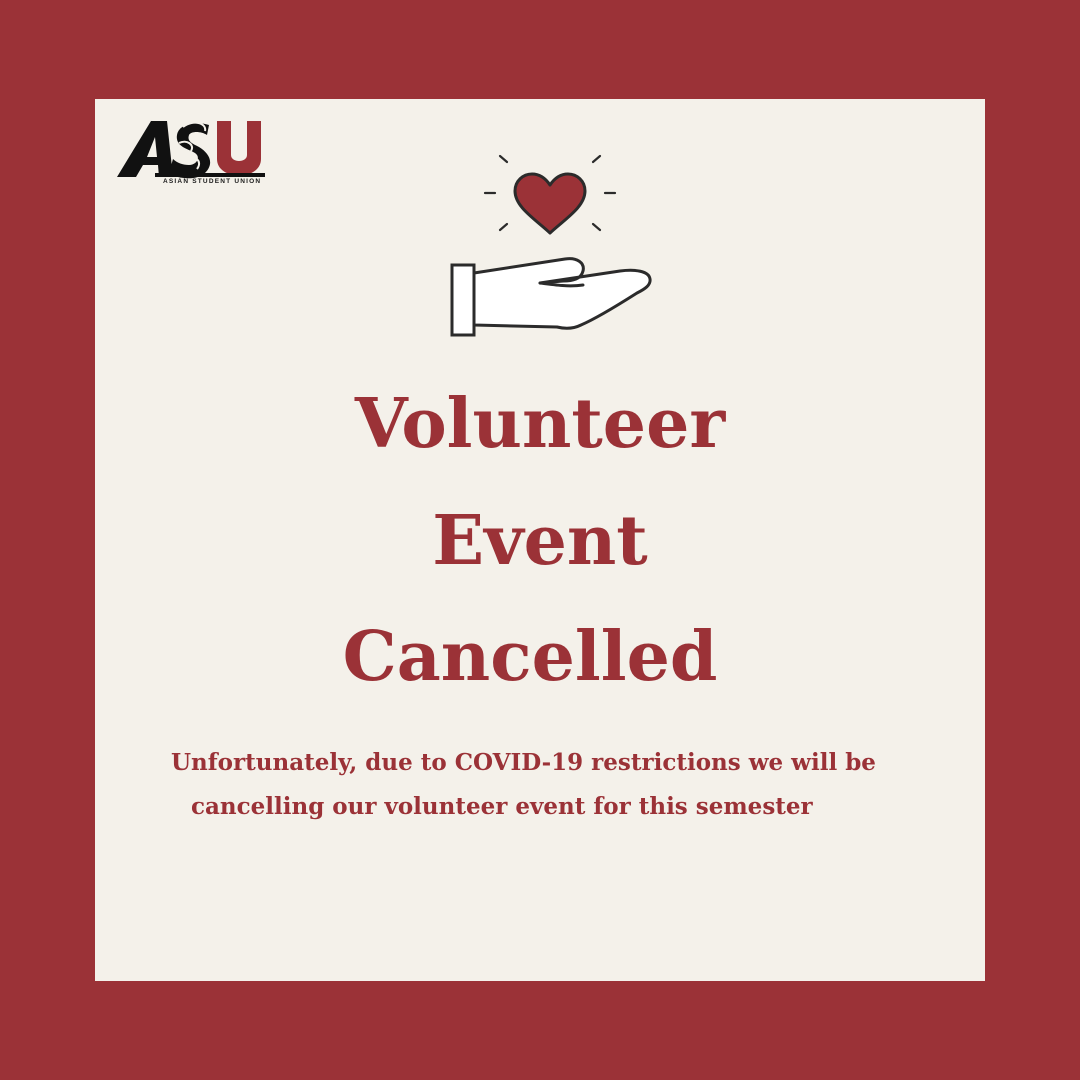 The image size is (1080, 1080). I want to click on asu-logo: ASIAN STUDENT UNION, so click(192, 154).